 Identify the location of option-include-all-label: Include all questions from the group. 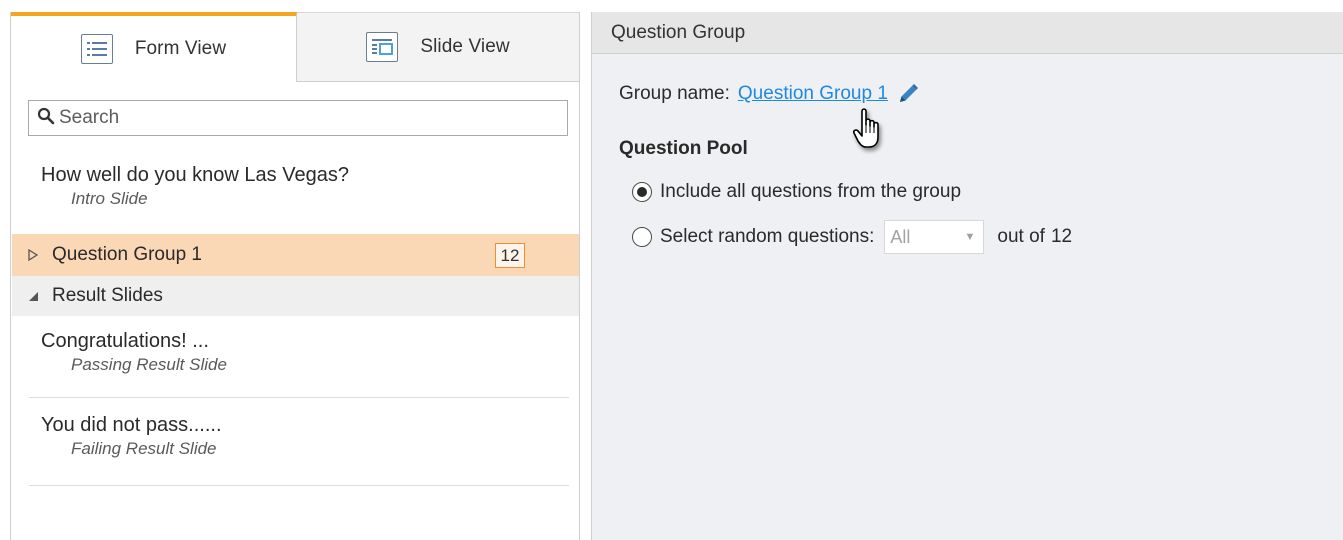
(811, 191).